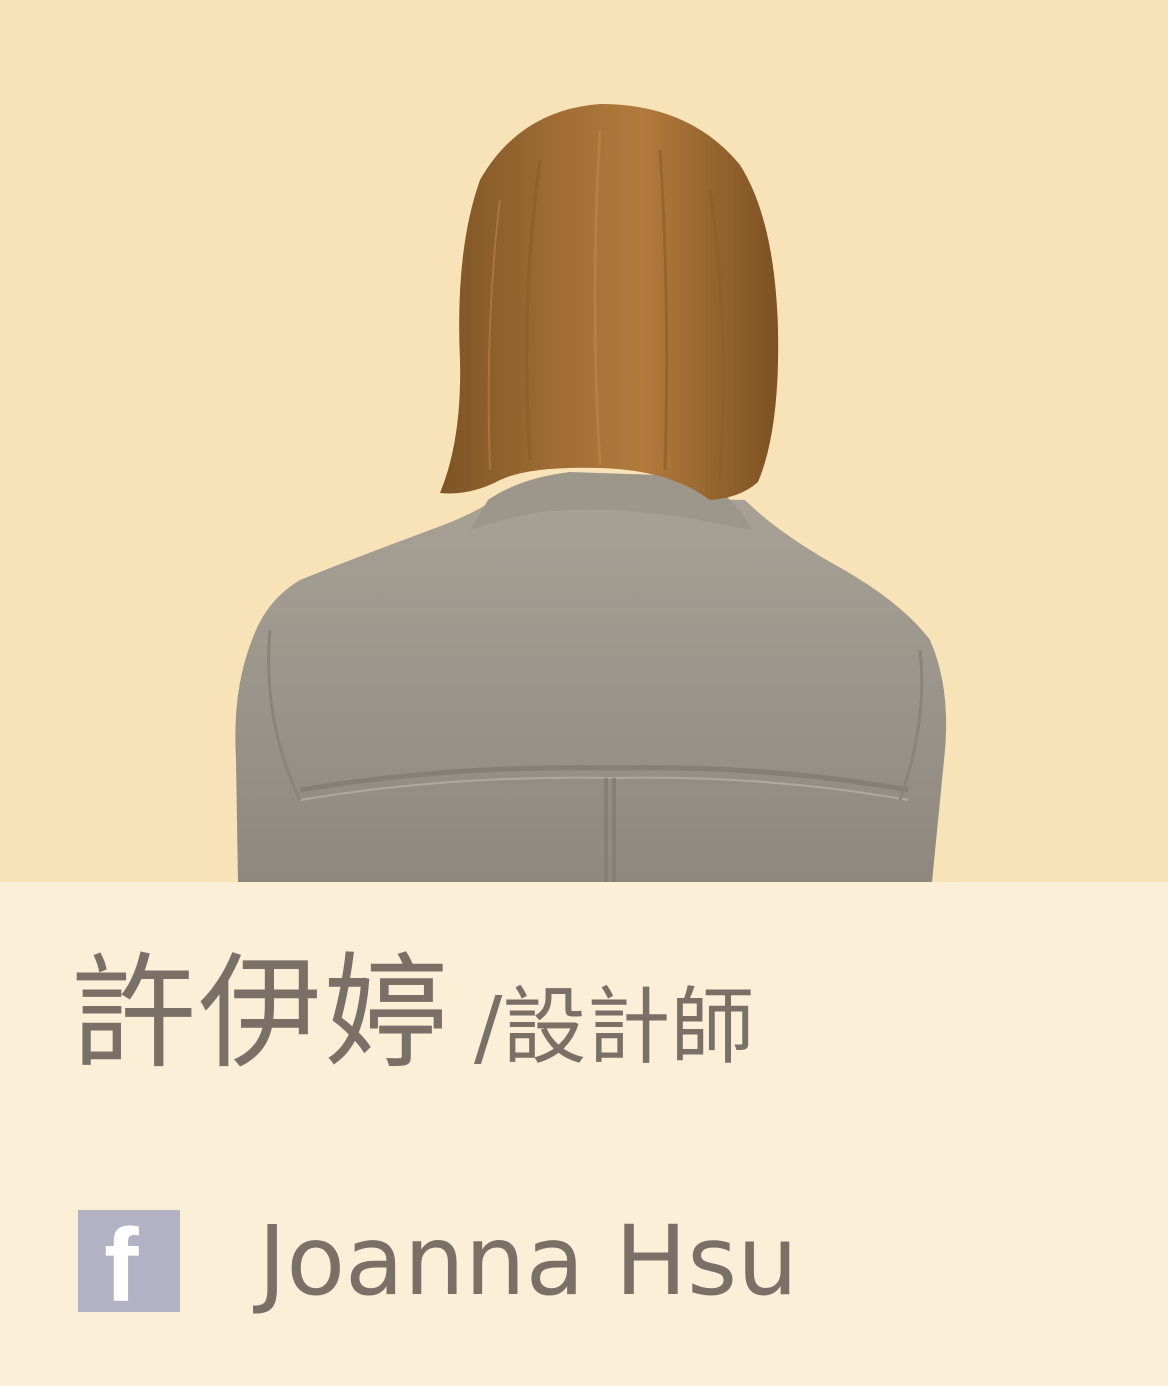  What do you see at coordinates (614, 1027) in the screenshot?
I see `person-role: /設計師` at bounding box center [614, 1027].